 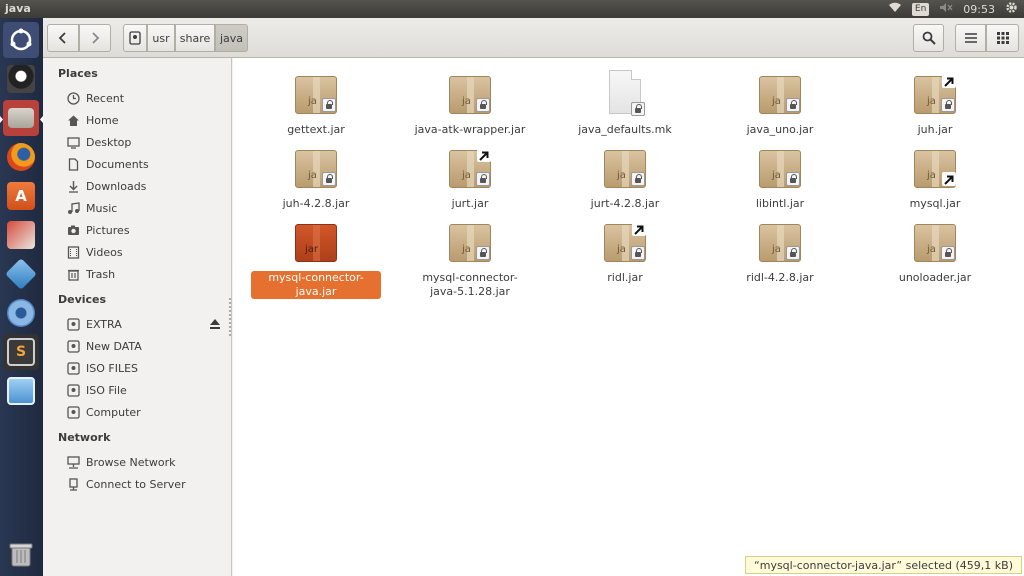 What do you see at coordinates (137, 252) in the screenshot?
I see `sidebar-item-videos: Videos` at bounding box center [137, 252].